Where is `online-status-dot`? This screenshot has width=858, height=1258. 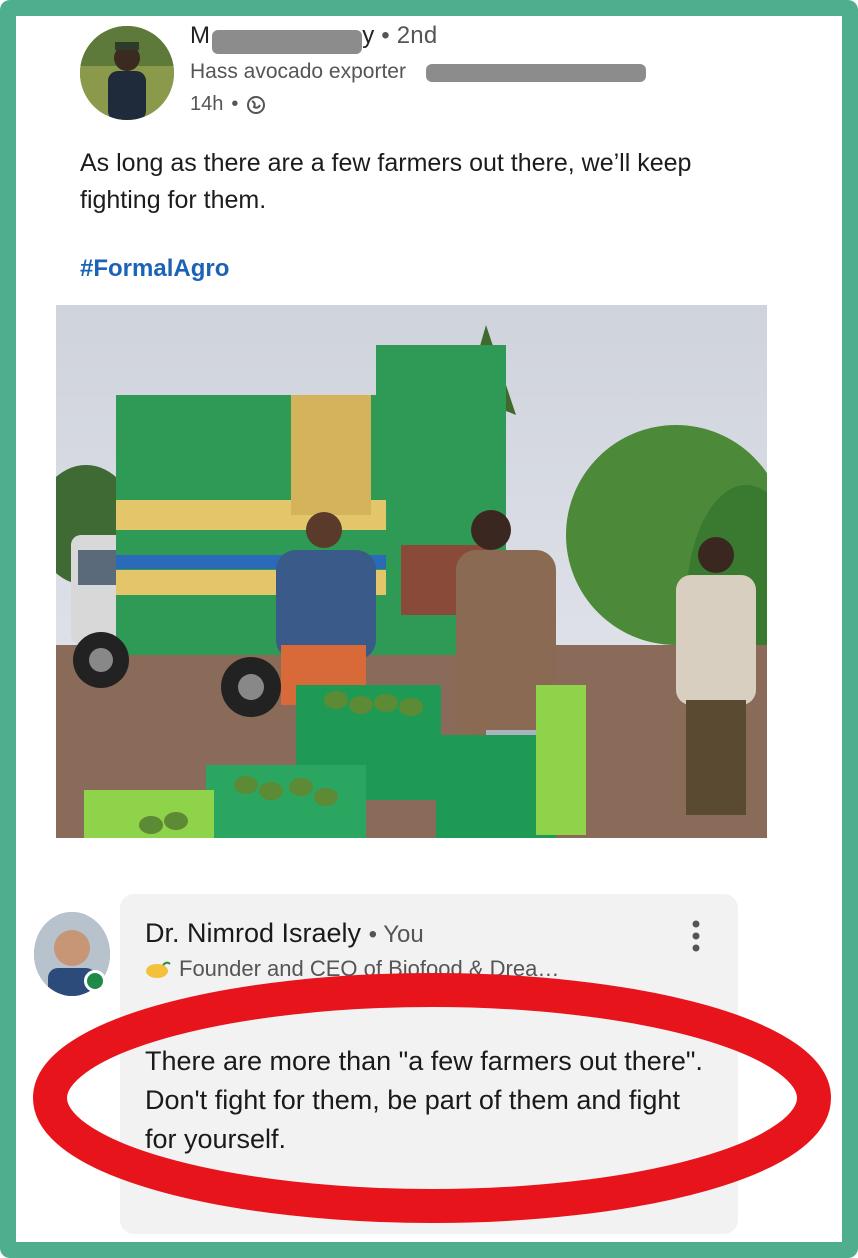
online-status-dot is located at coordinates (95, 981).